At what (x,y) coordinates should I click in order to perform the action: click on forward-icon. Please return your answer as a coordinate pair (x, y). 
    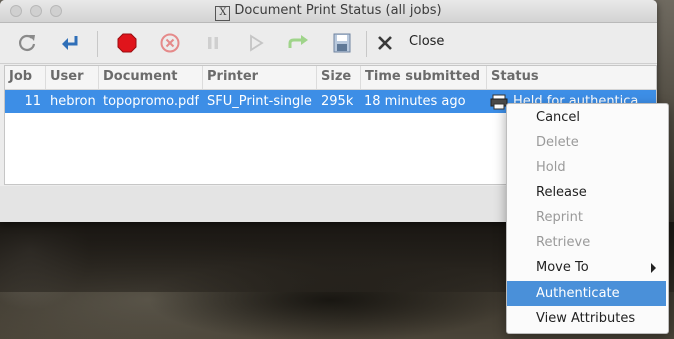
    Looking at the image, I should click on (298, 41).